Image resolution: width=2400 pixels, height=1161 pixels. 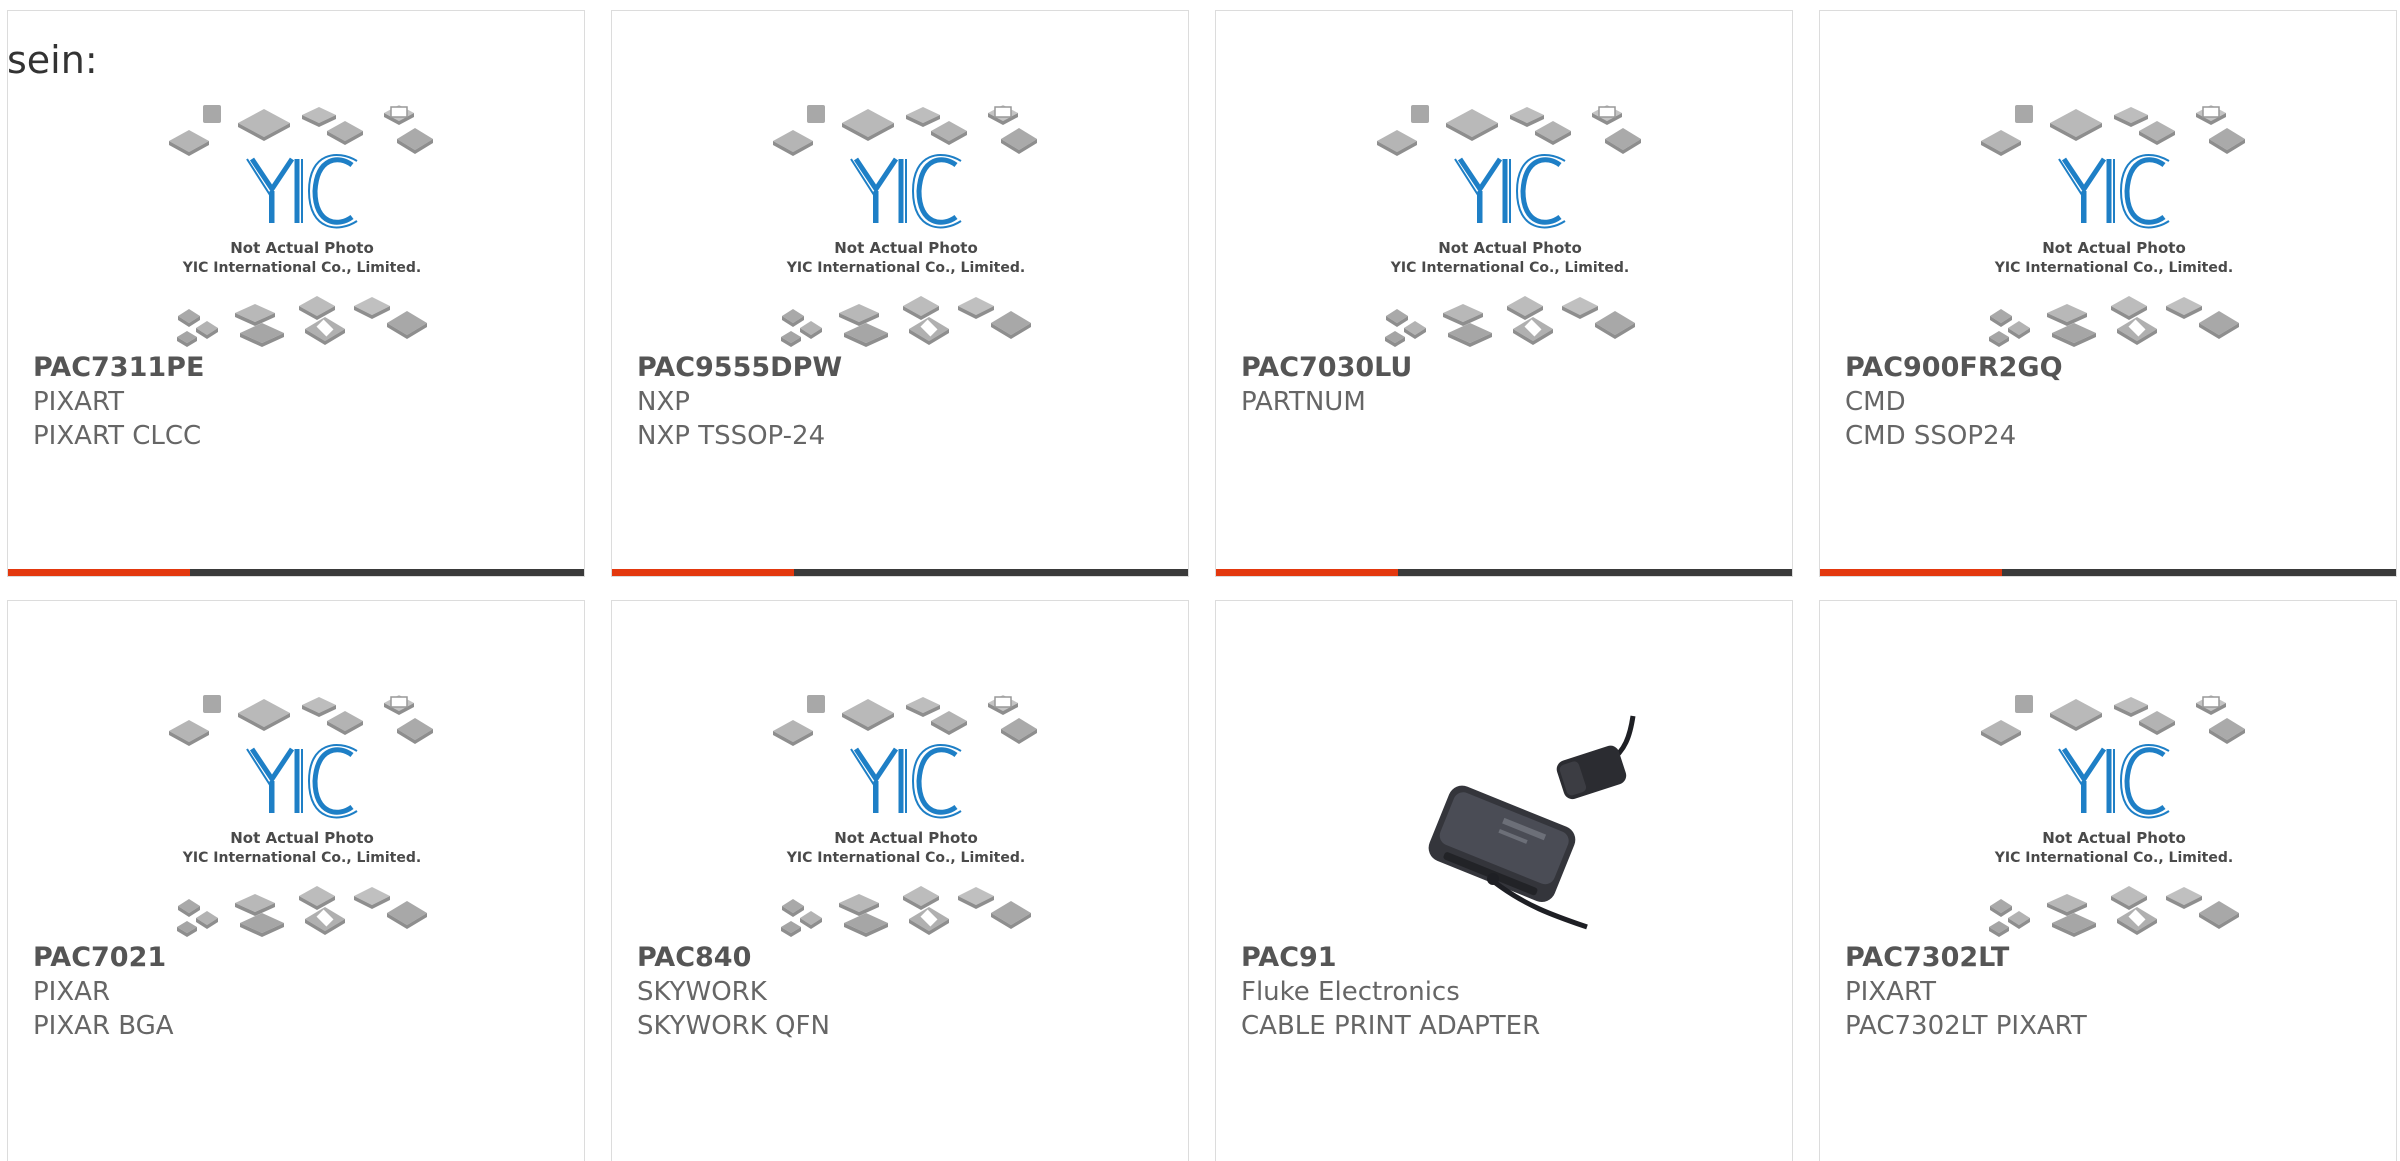 I want to click on part-number-link: PAC840, so click(x=733, y=958).